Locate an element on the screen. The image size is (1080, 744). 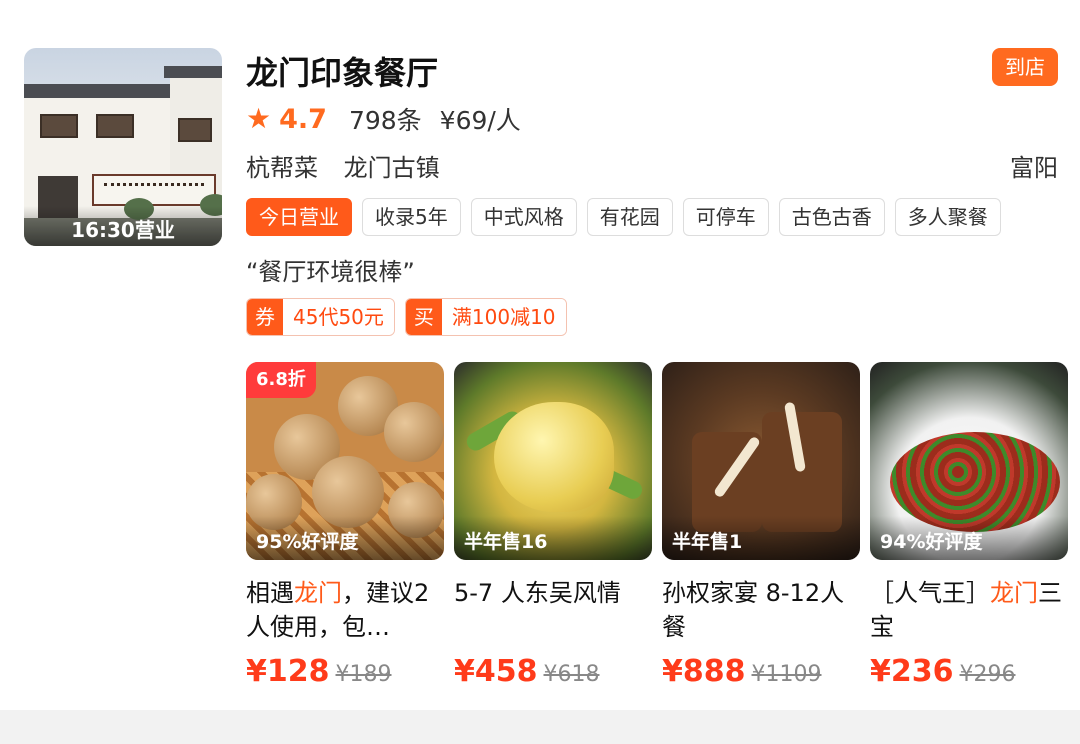
package-name: ［人气王］龙门三宝 is located at coordinates (972, 610).